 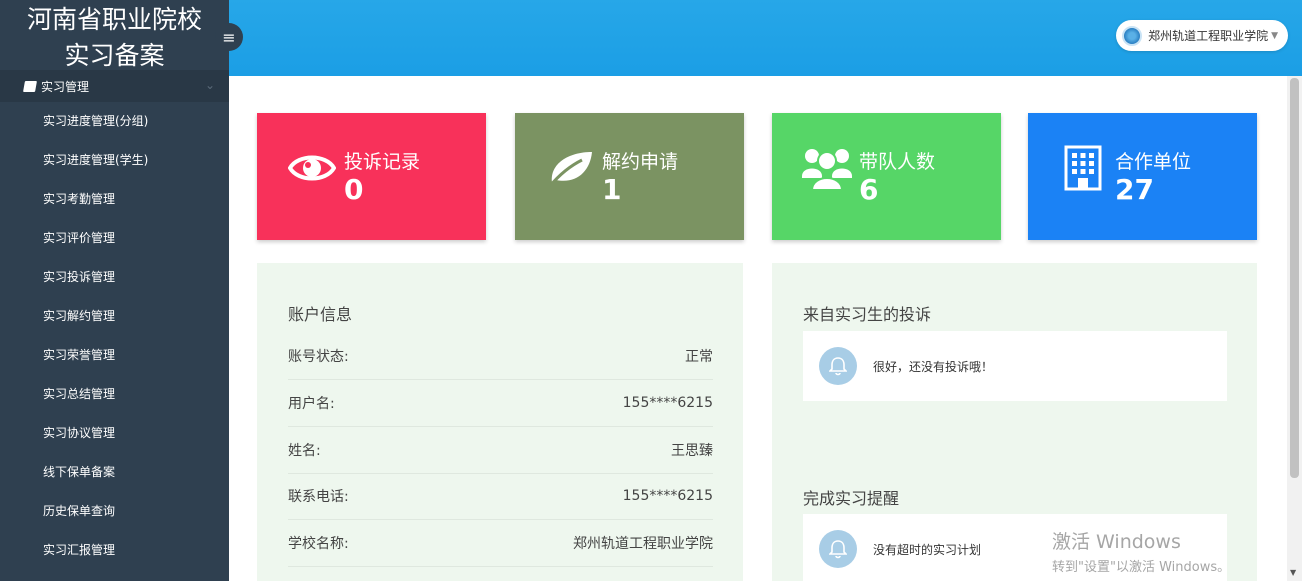 What do you see at coordinates (629, 176) in the screenshot?
I see `stat-card-terminations: 解约申请 1` at bounding box center [629, 176].